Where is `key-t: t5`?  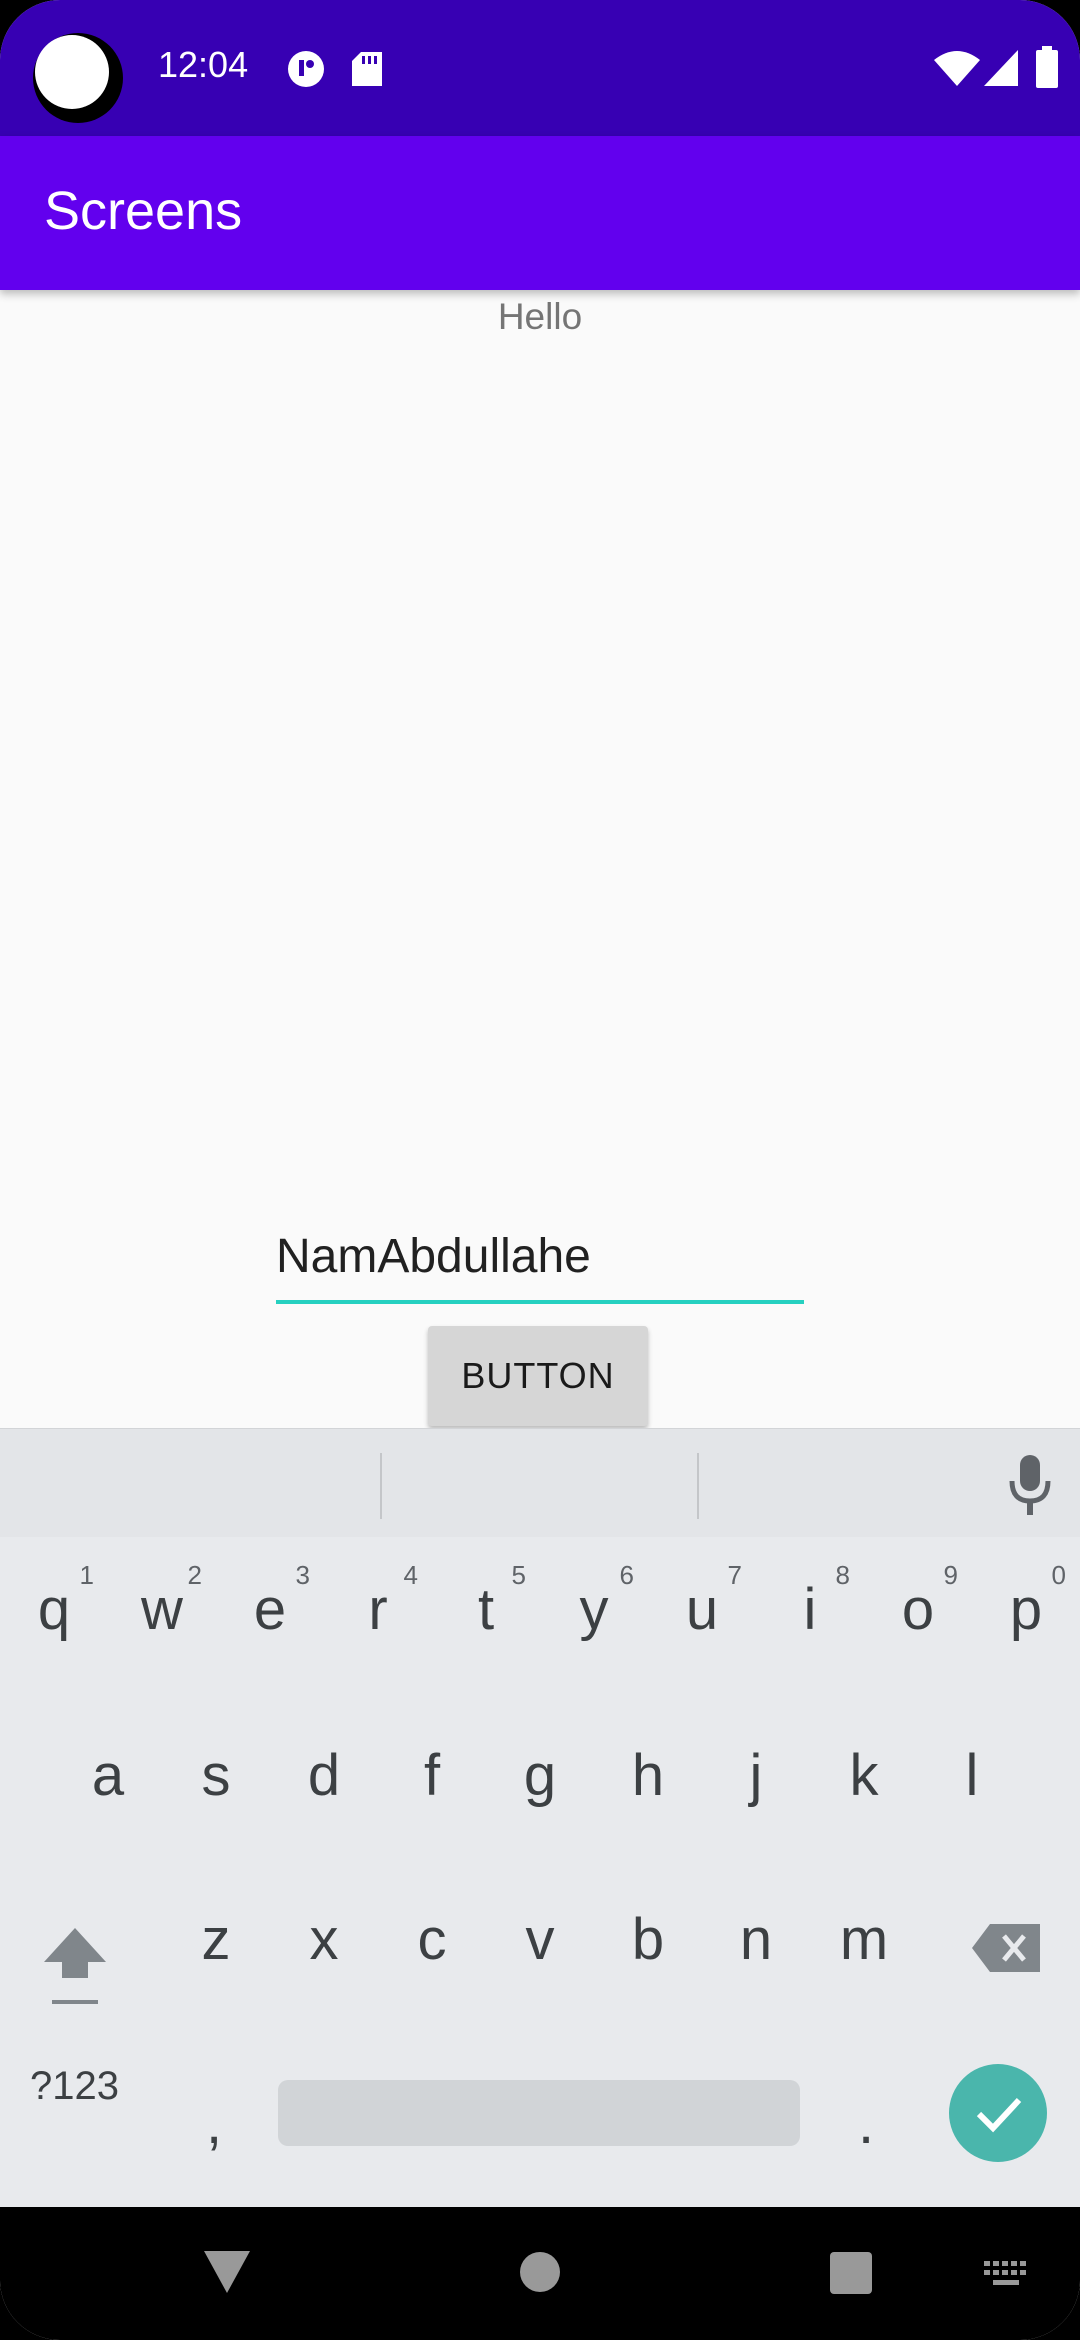
key-t: t5 is located at coordinates (486, 1607).